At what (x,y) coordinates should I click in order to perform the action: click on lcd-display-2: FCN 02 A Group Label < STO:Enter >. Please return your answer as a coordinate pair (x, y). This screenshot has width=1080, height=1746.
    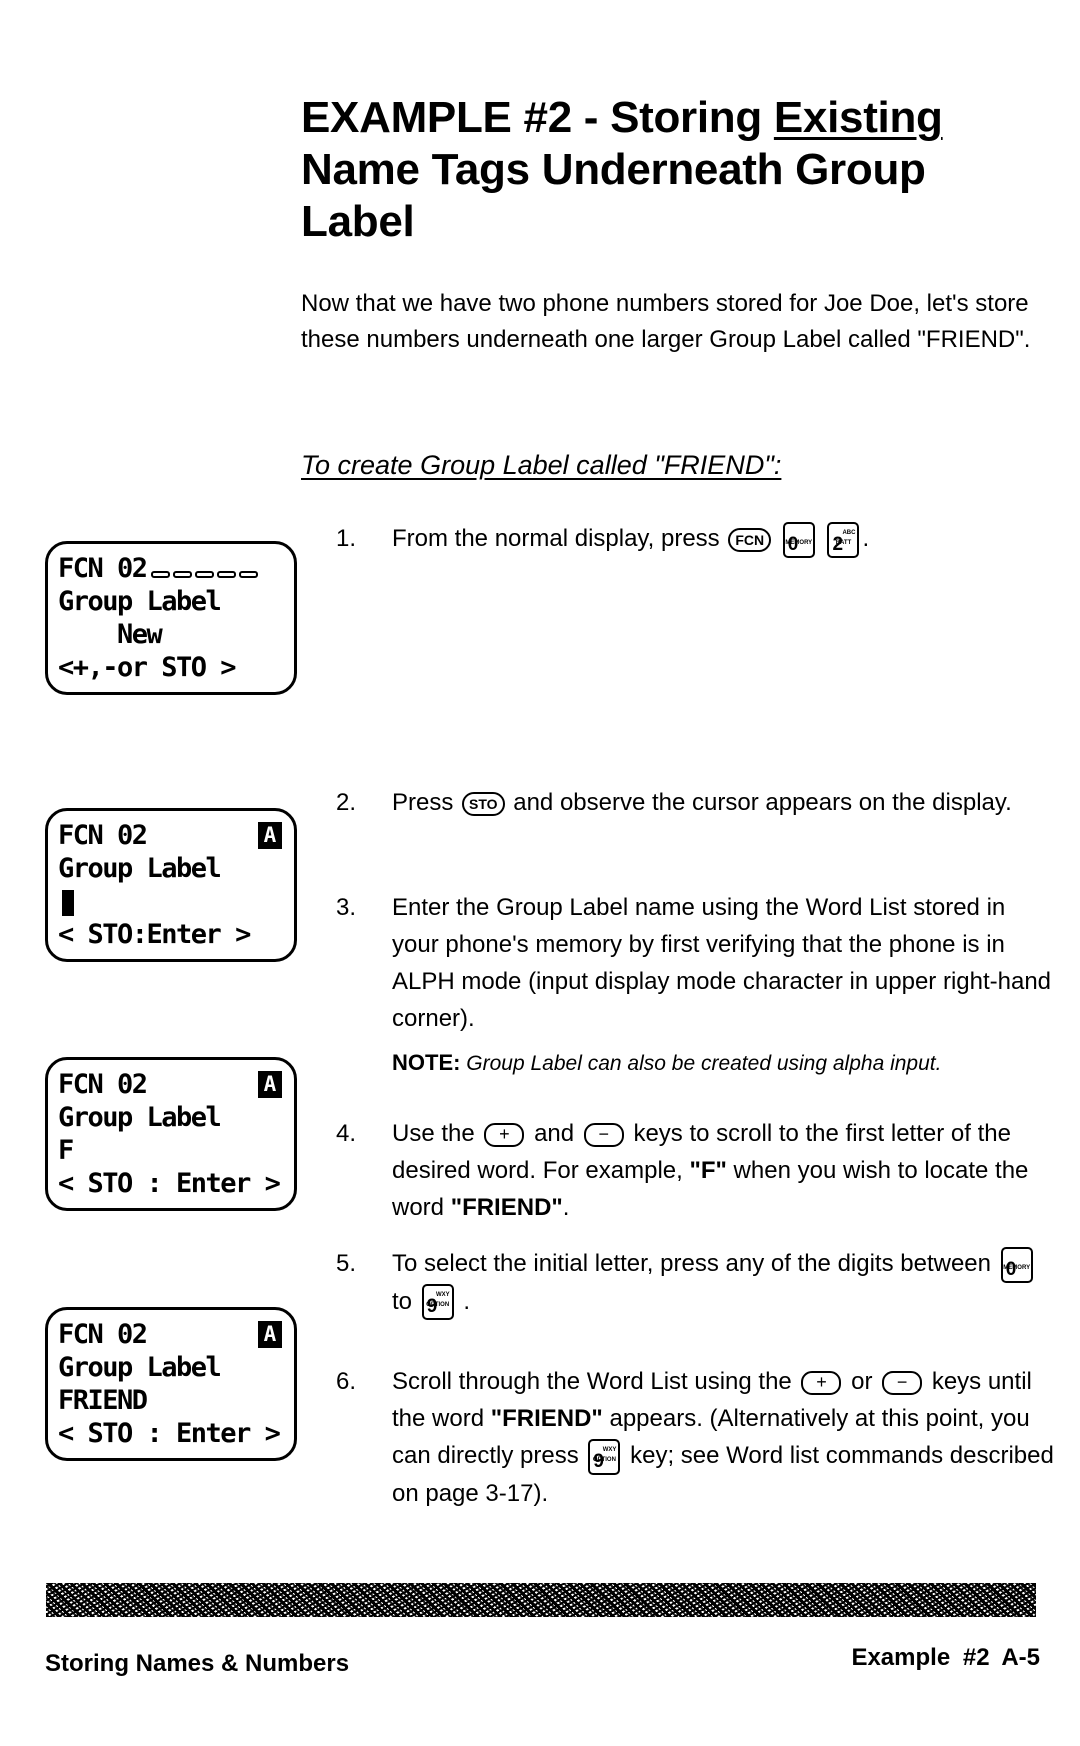
    Looking at the image, I should click on (171, 885).